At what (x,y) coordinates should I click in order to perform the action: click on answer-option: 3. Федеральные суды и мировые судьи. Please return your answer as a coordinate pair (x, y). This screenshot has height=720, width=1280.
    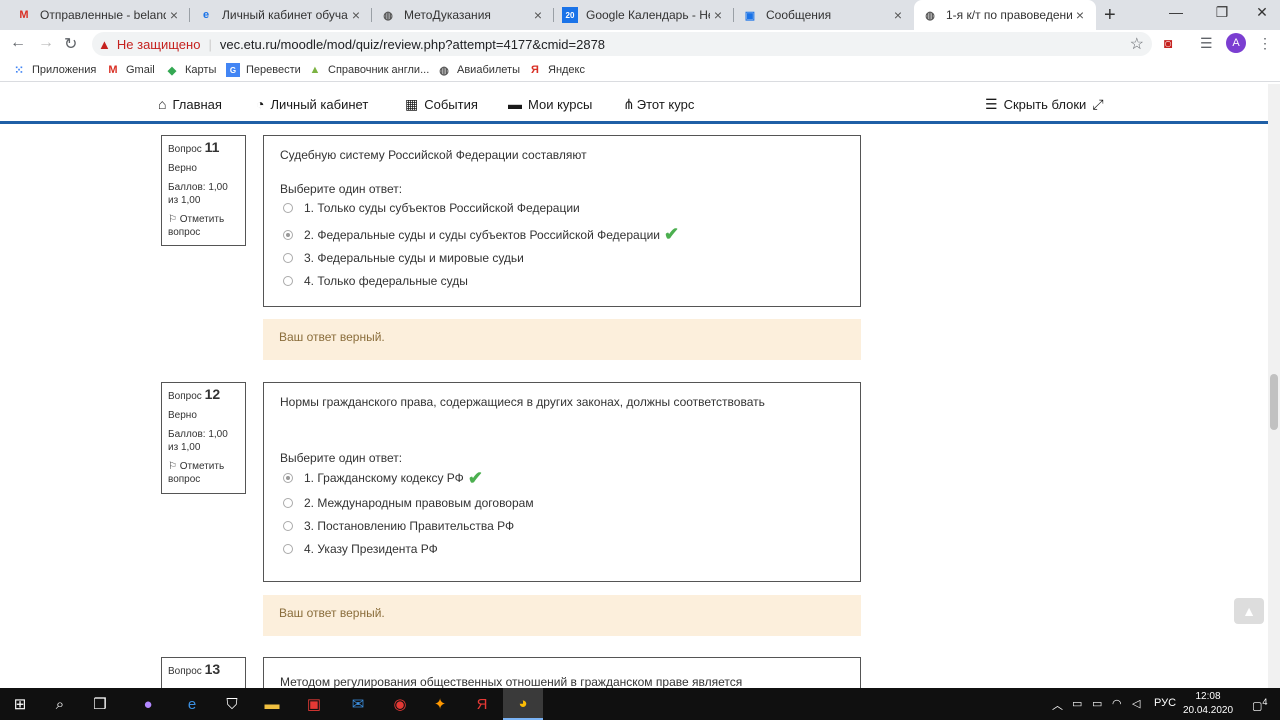
    Looking at the image, I should click on (562, 258).